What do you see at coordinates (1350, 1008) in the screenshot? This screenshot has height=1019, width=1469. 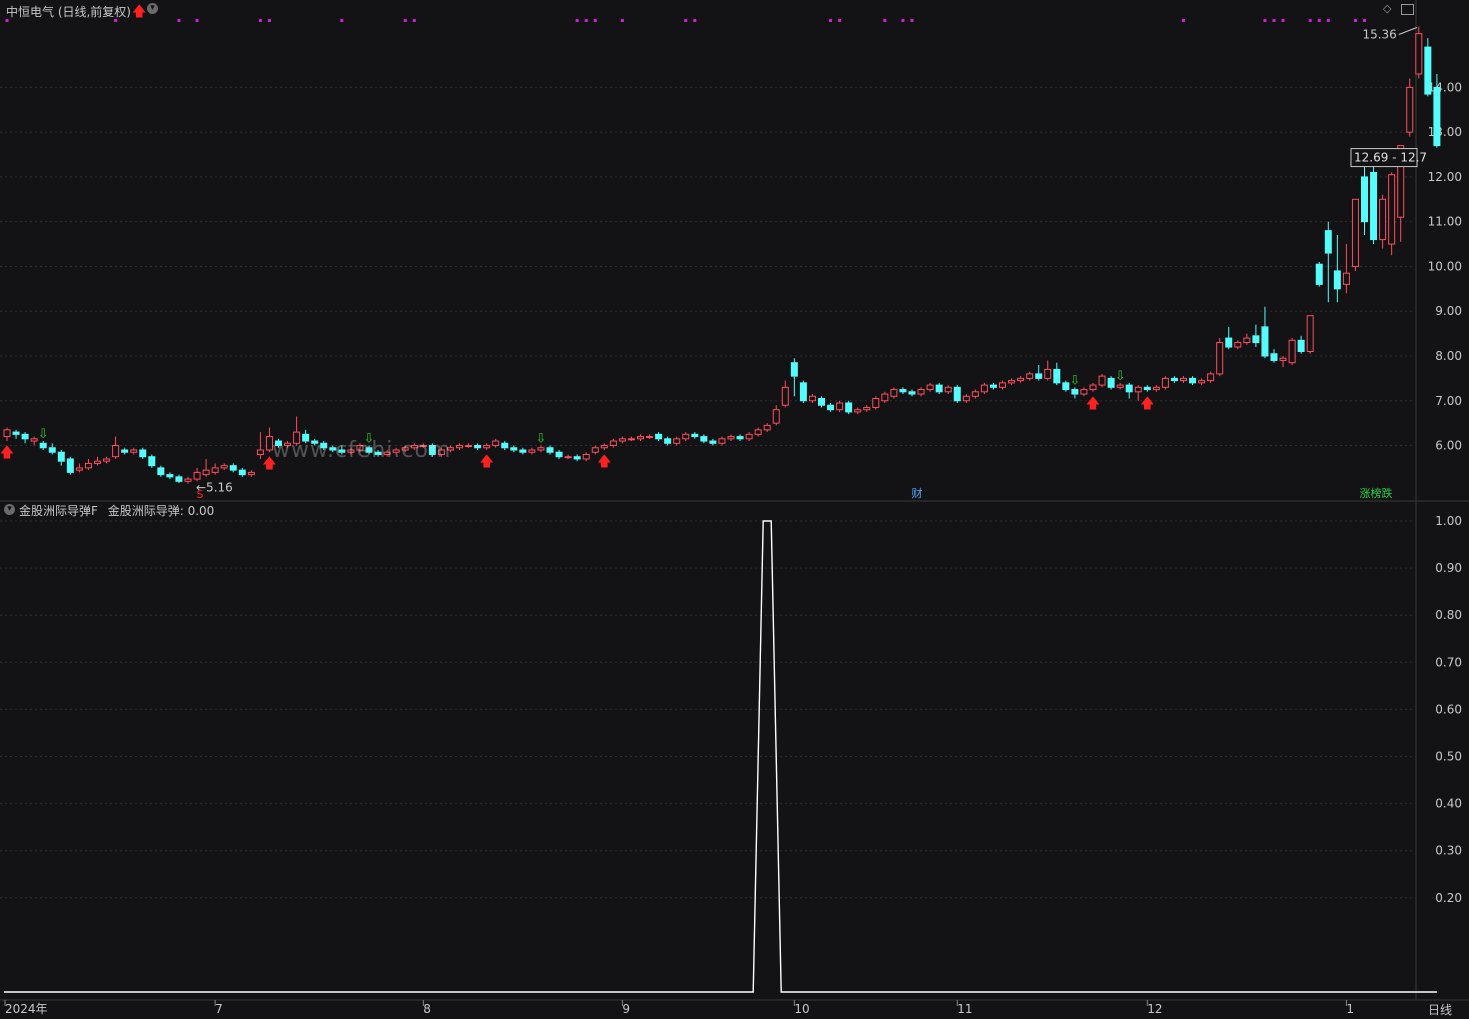 I see `time-tick-label: 1` at bounding box center [1350, 1008].